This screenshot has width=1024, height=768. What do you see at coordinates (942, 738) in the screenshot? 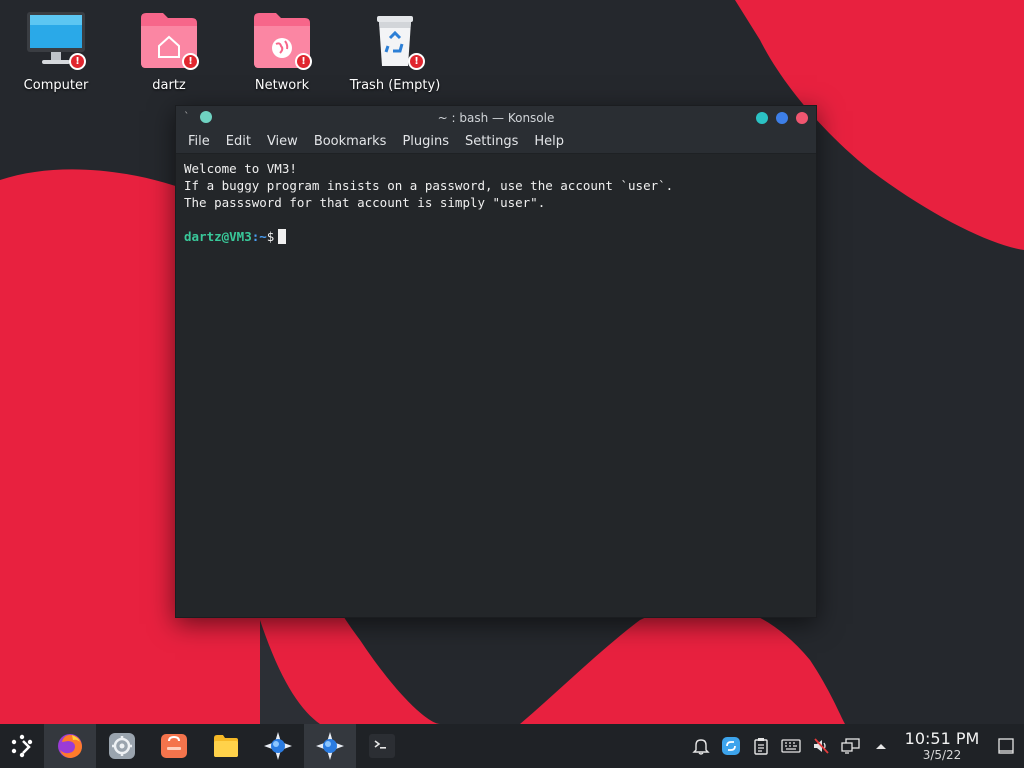
I see `clock-time: 10:51 PM` at bounding box center [942, 738].